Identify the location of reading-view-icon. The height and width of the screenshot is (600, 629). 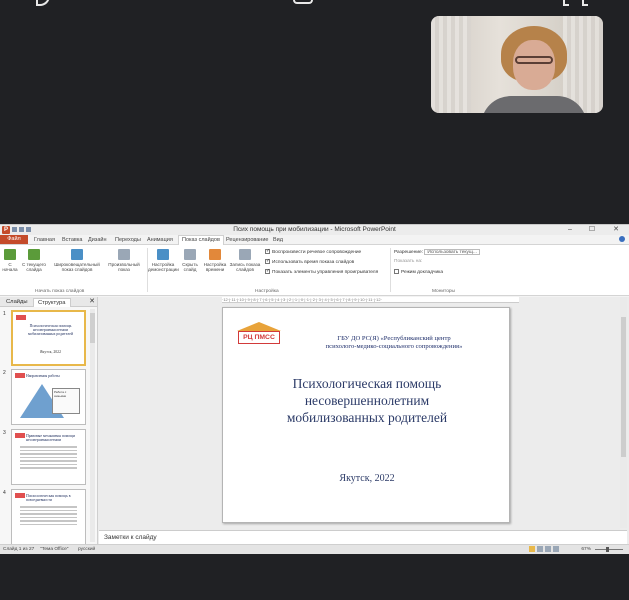
(548, 549).